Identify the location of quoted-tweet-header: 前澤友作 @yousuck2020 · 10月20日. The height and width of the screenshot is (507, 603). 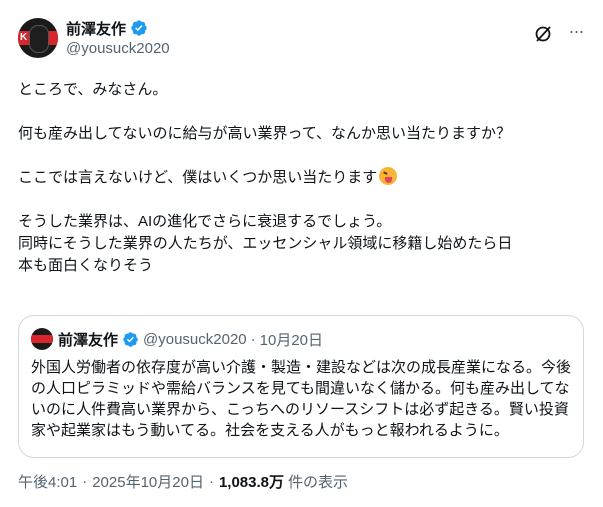
(177, 339).